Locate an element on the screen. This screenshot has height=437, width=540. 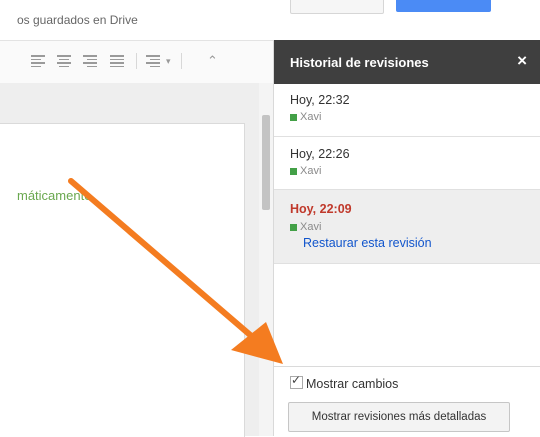
revision-time: Hoy, 22:09 is located at coordinates (321, 209).